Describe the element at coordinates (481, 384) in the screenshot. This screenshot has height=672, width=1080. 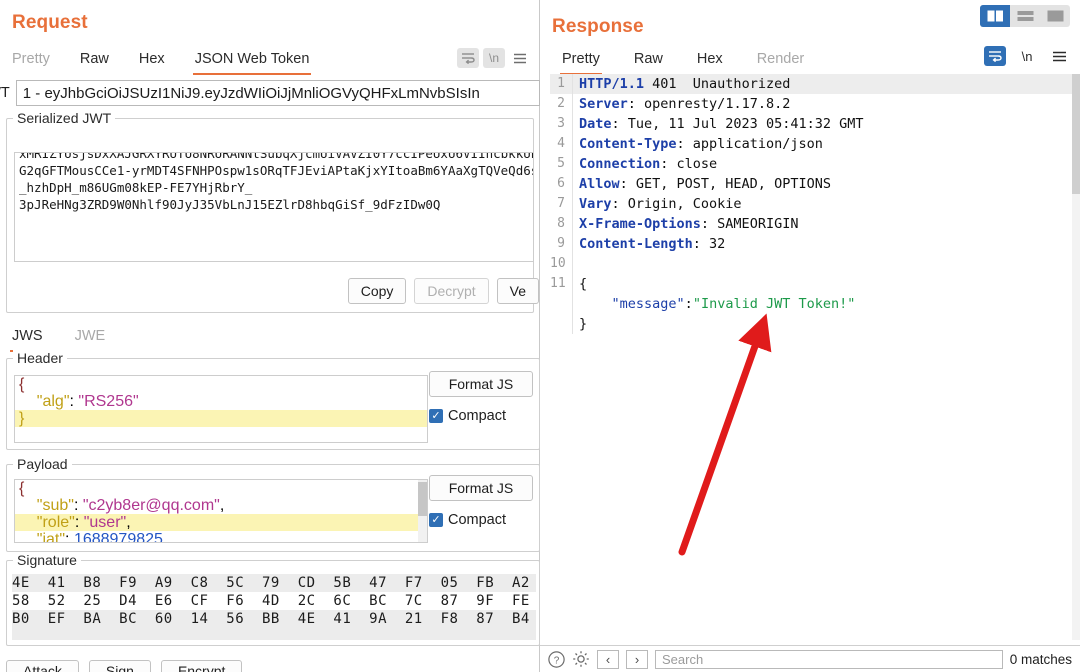
I see `header-format-json-button: Format JS` at that location.